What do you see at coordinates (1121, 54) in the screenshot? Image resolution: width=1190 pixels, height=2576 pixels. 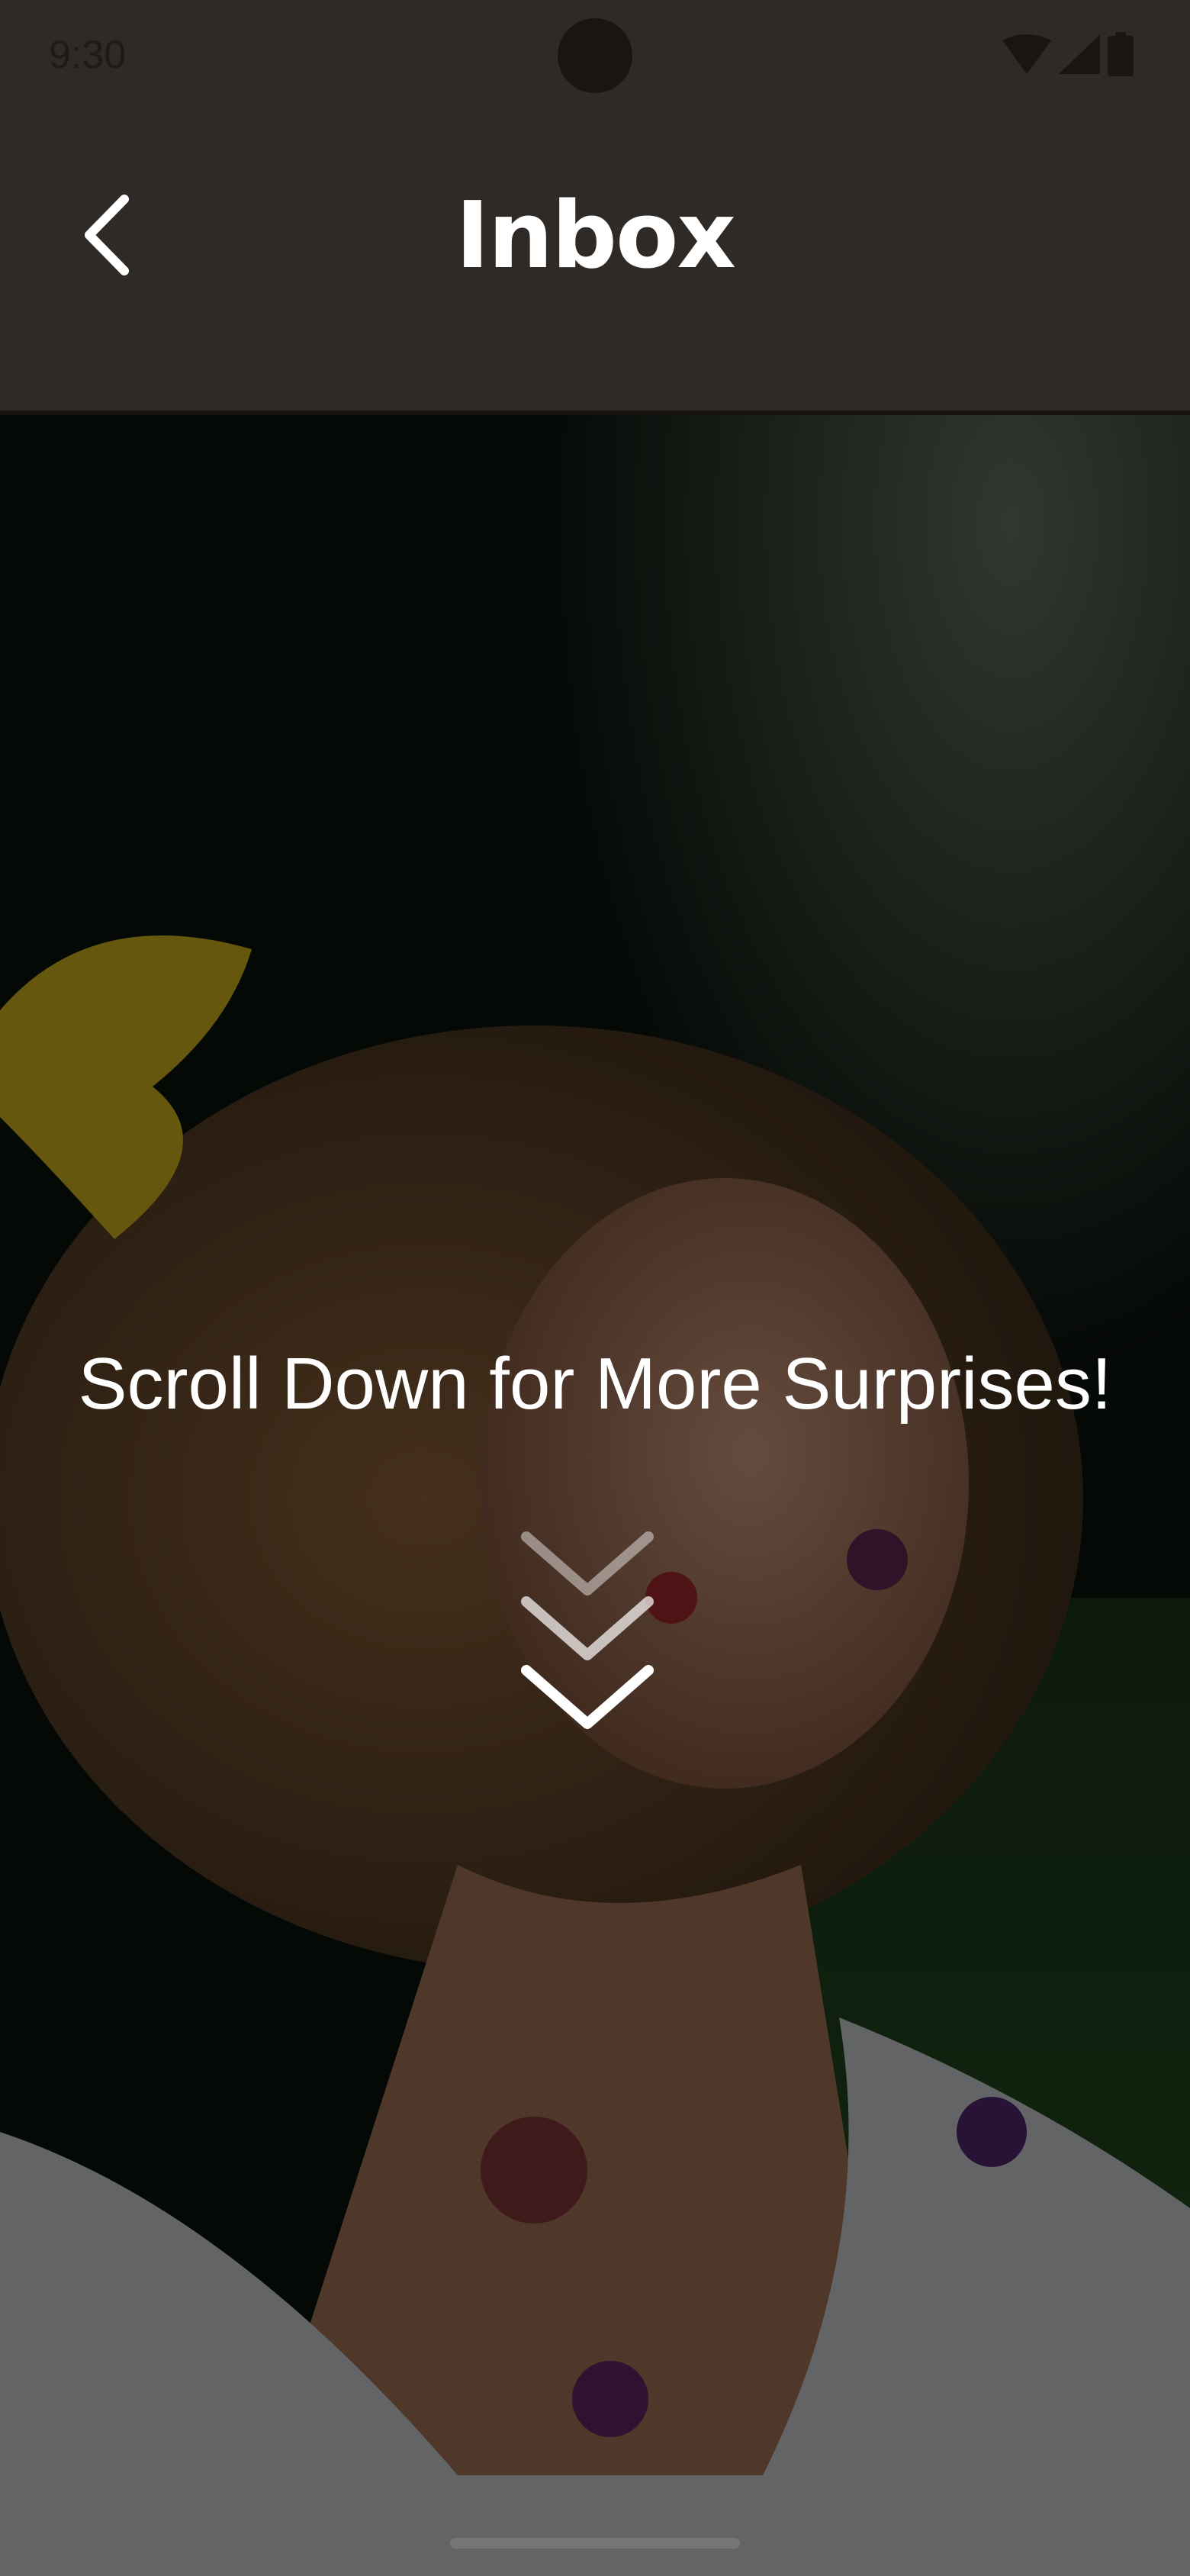 I see `battery-icon` at bounding box center [1121, 54].